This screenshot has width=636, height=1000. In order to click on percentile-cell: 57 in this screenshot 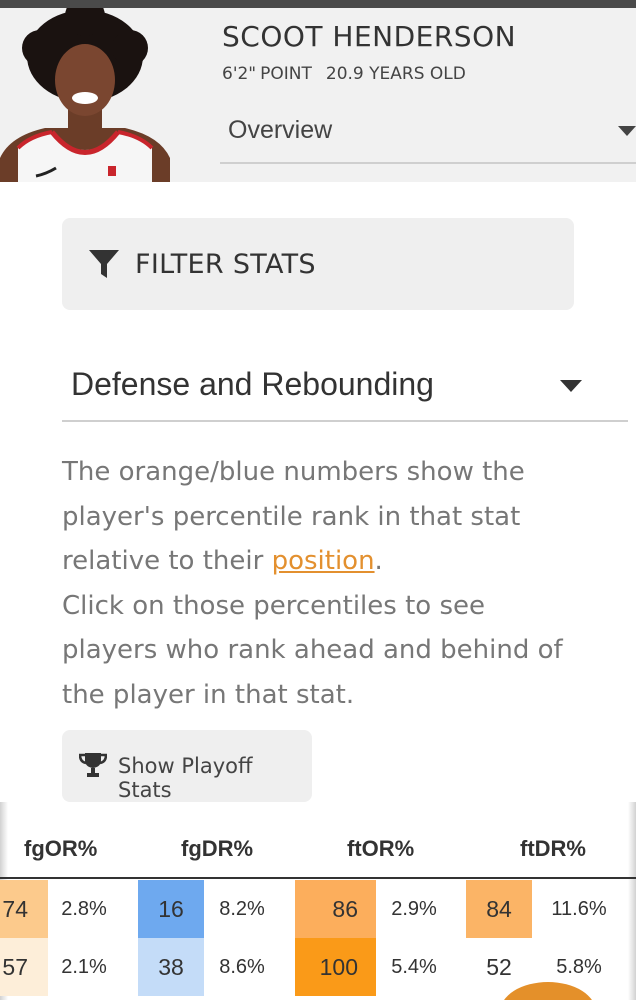, I will do `click(24, 967)`.